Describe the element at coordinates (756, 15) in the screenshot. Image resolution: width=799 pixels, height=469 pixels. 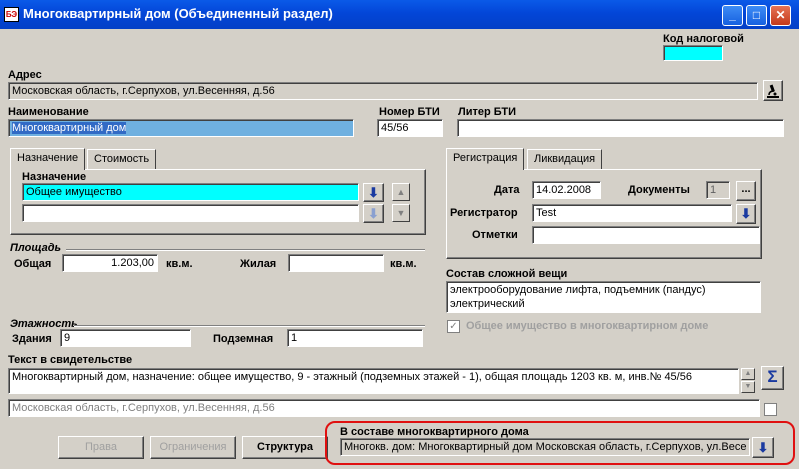
I see `maximize-button: □` at that location.